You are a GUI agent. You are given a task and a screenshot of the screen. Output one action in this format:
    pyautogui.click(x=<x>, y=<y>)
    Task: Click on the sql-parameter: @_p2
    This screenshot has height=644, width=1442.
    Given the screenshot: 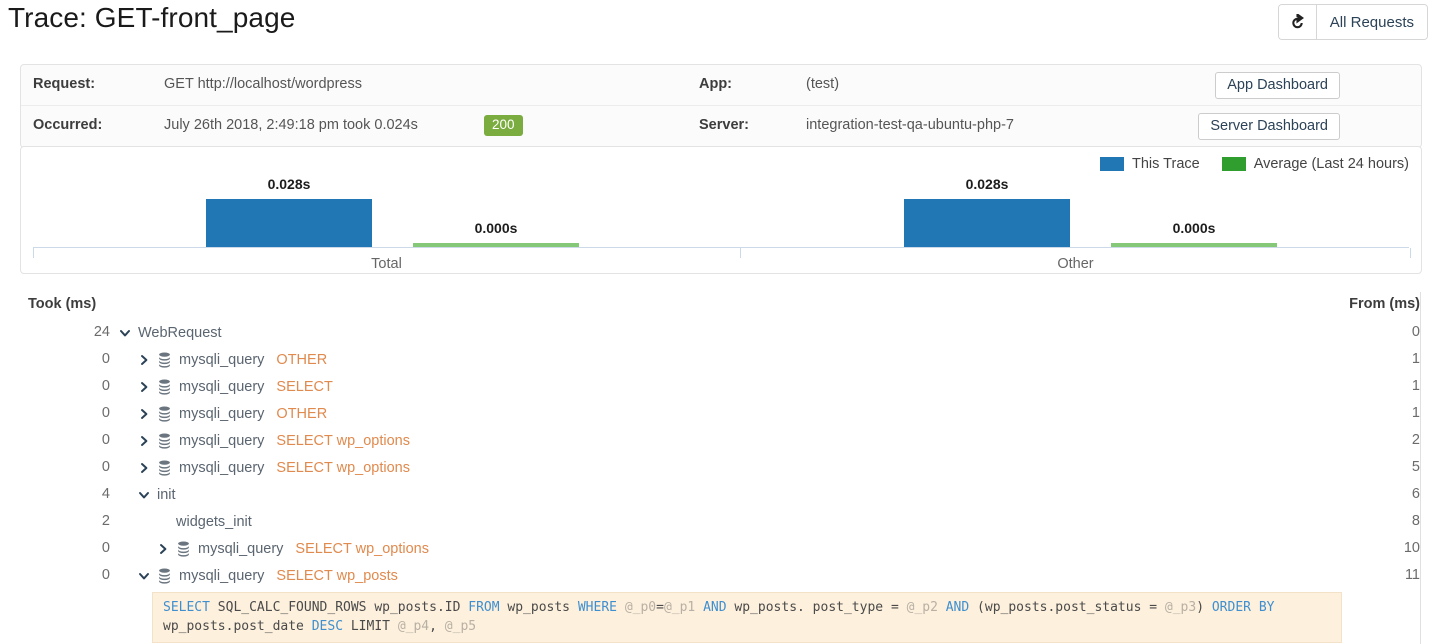 What is the action you would take?
    pyautogui.click(x=922, y=607)
    